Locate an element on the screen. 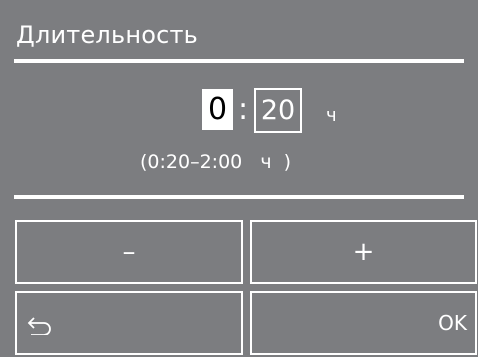 This screenshot has height=357, width=478. page-title: Длительность is located at coordinates (107, 35).